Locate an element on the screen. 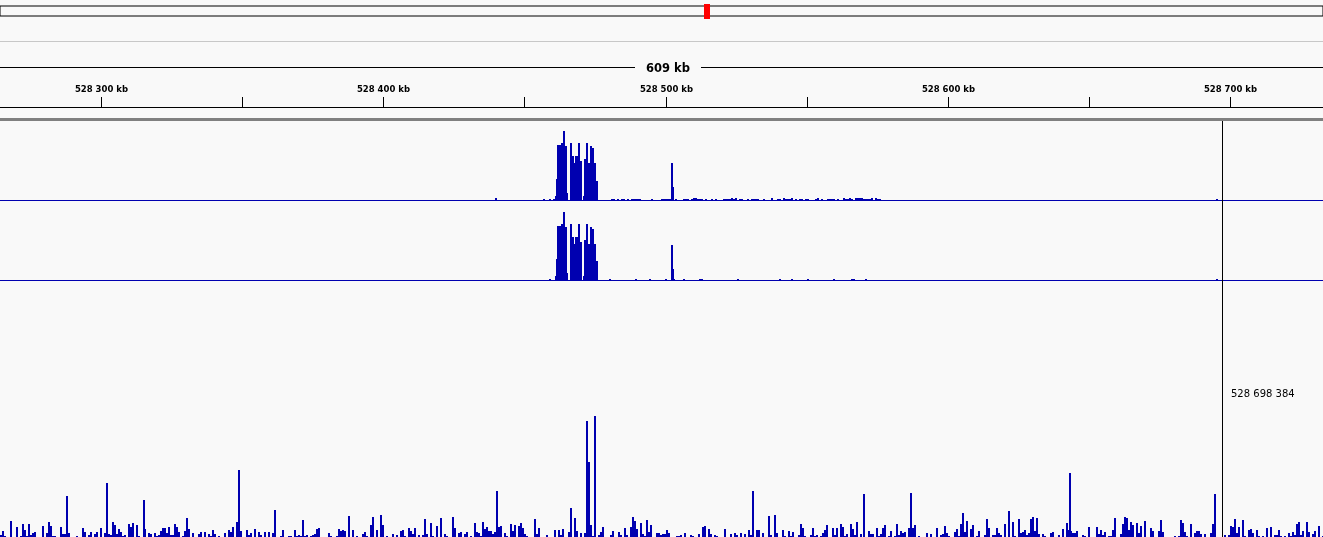 Image resolution: width=1323 pixels, height=537 pixels. span-label: 609 kb is located at coordinates (668, 68).